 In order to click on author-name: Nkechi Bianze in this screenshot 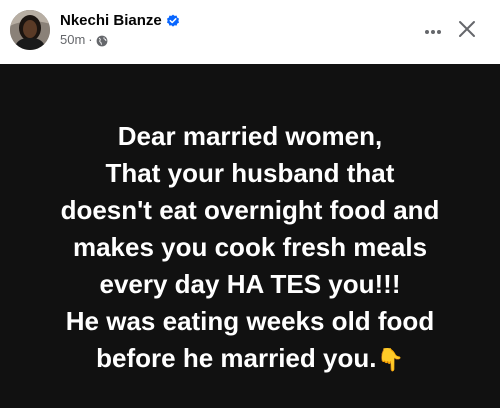, I will do `click(111, 21)`.